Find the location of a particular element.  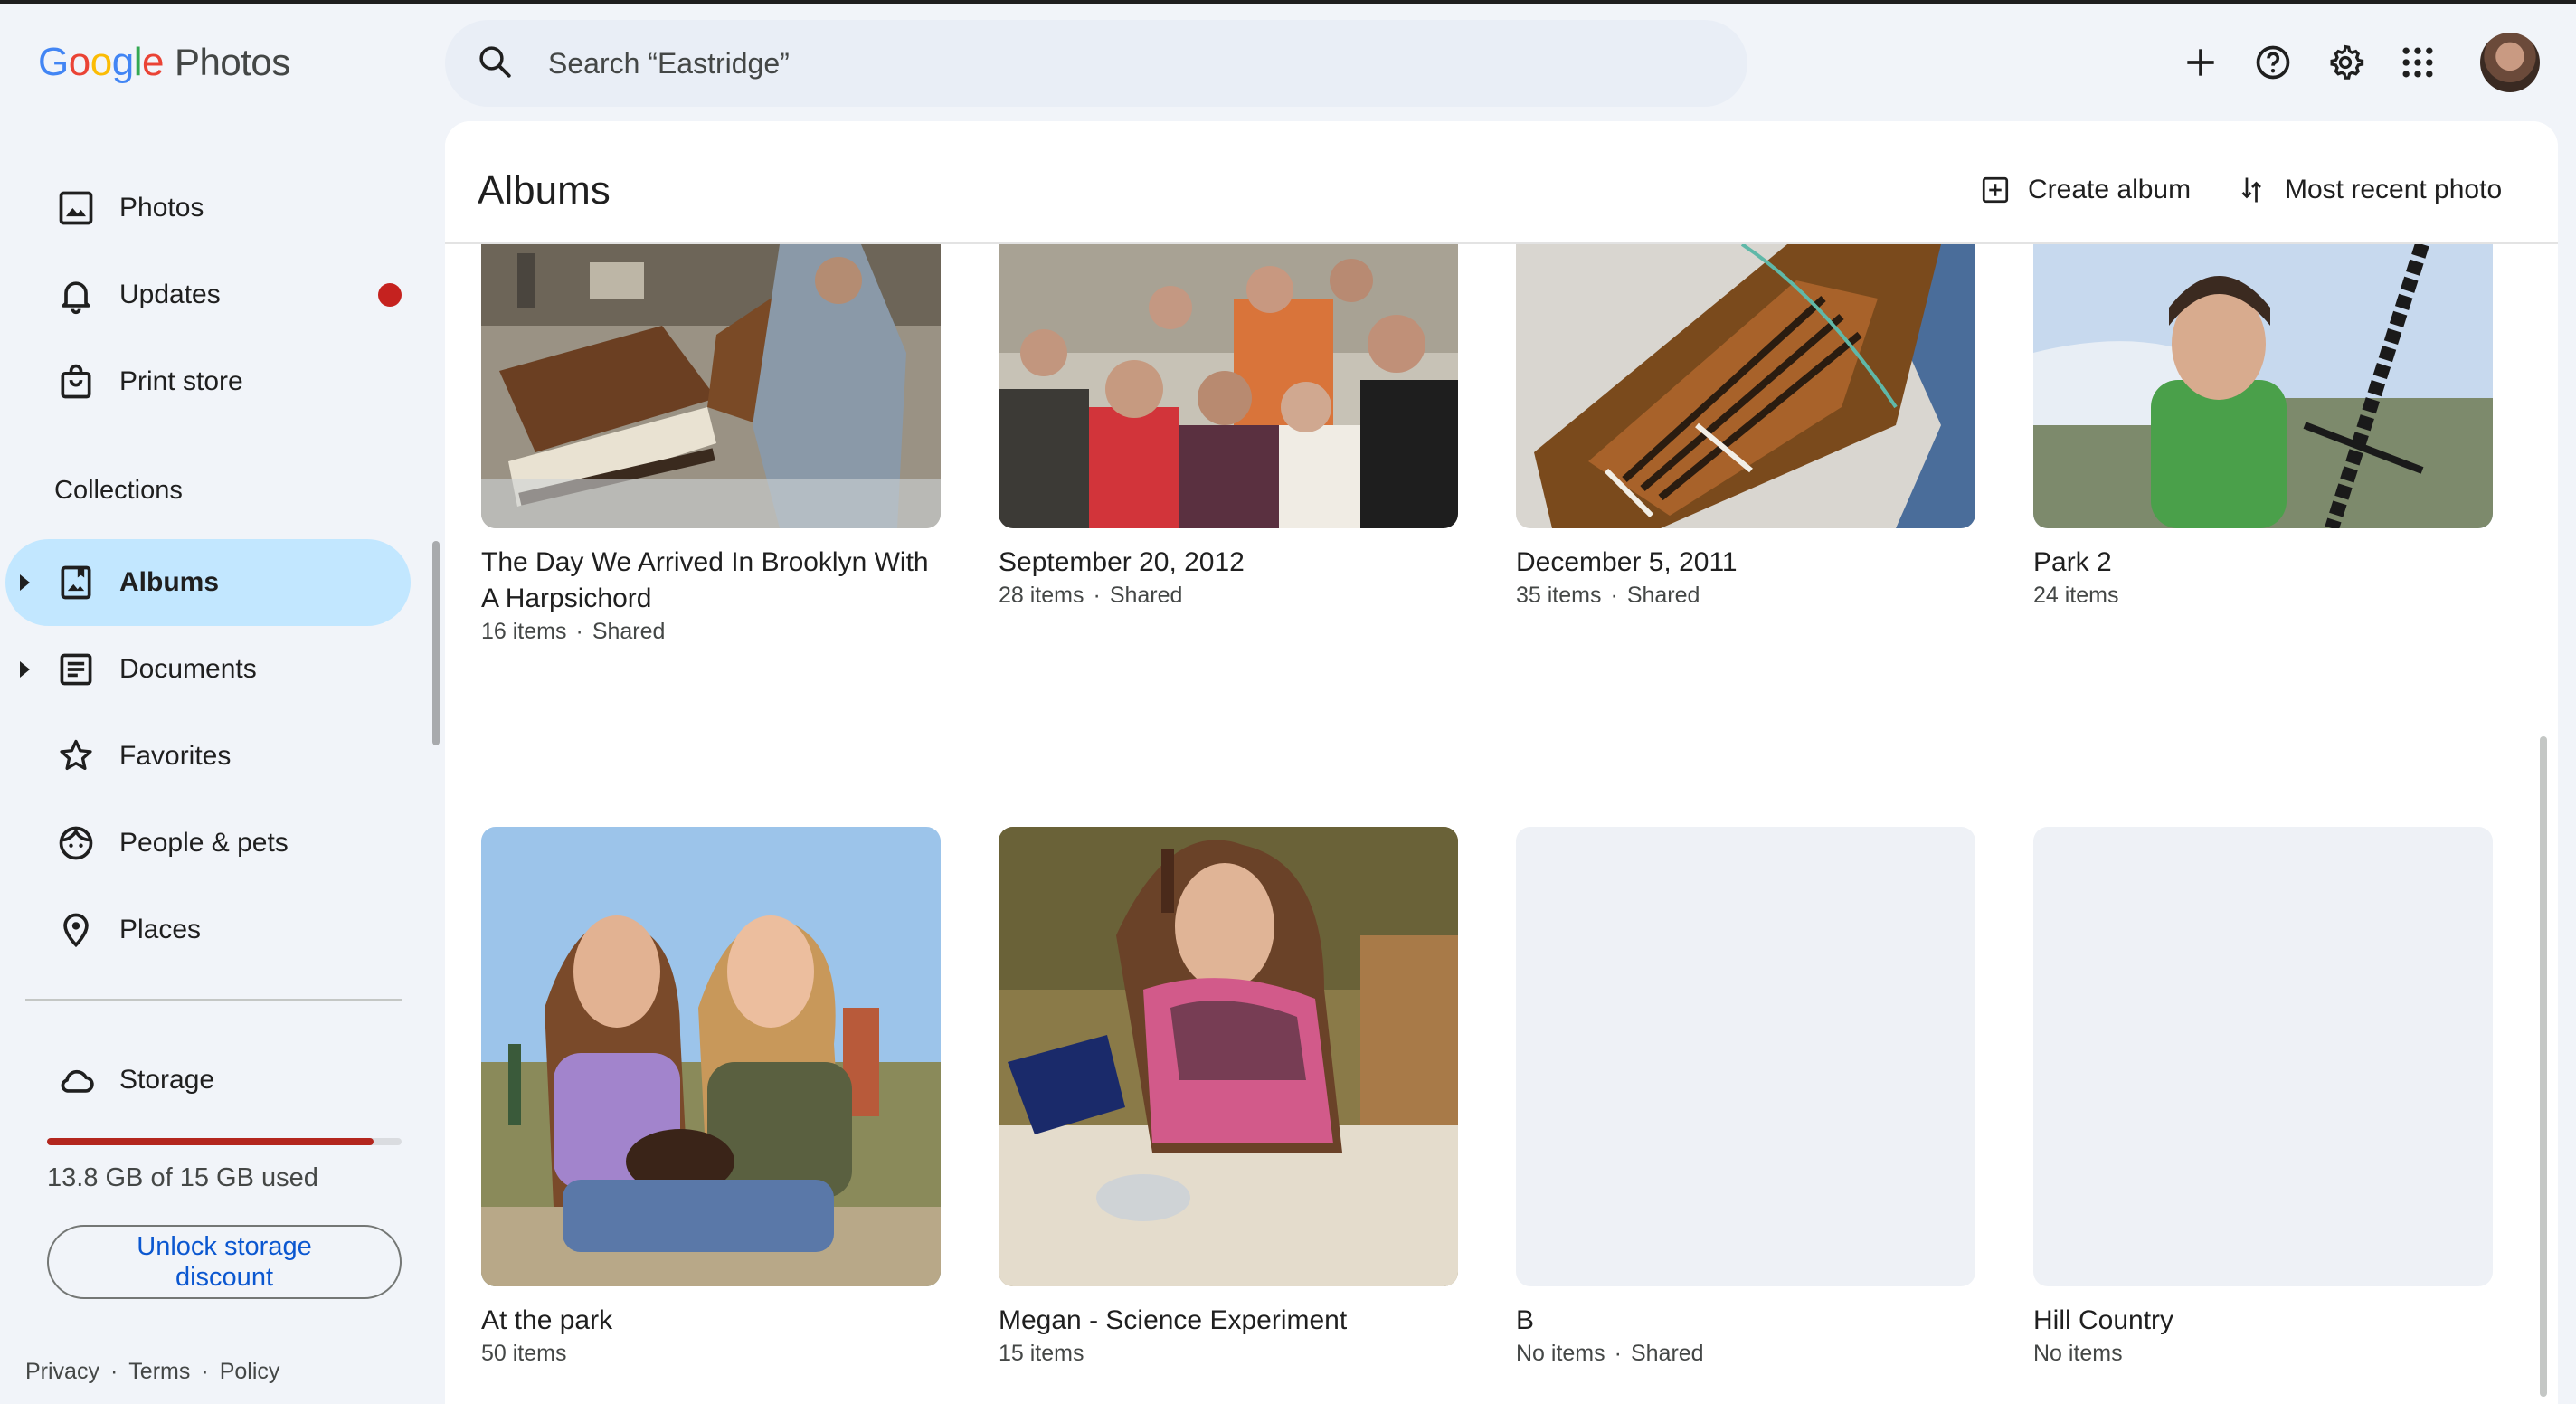

storage-progress-bar is located at coordinates (224, 1141).